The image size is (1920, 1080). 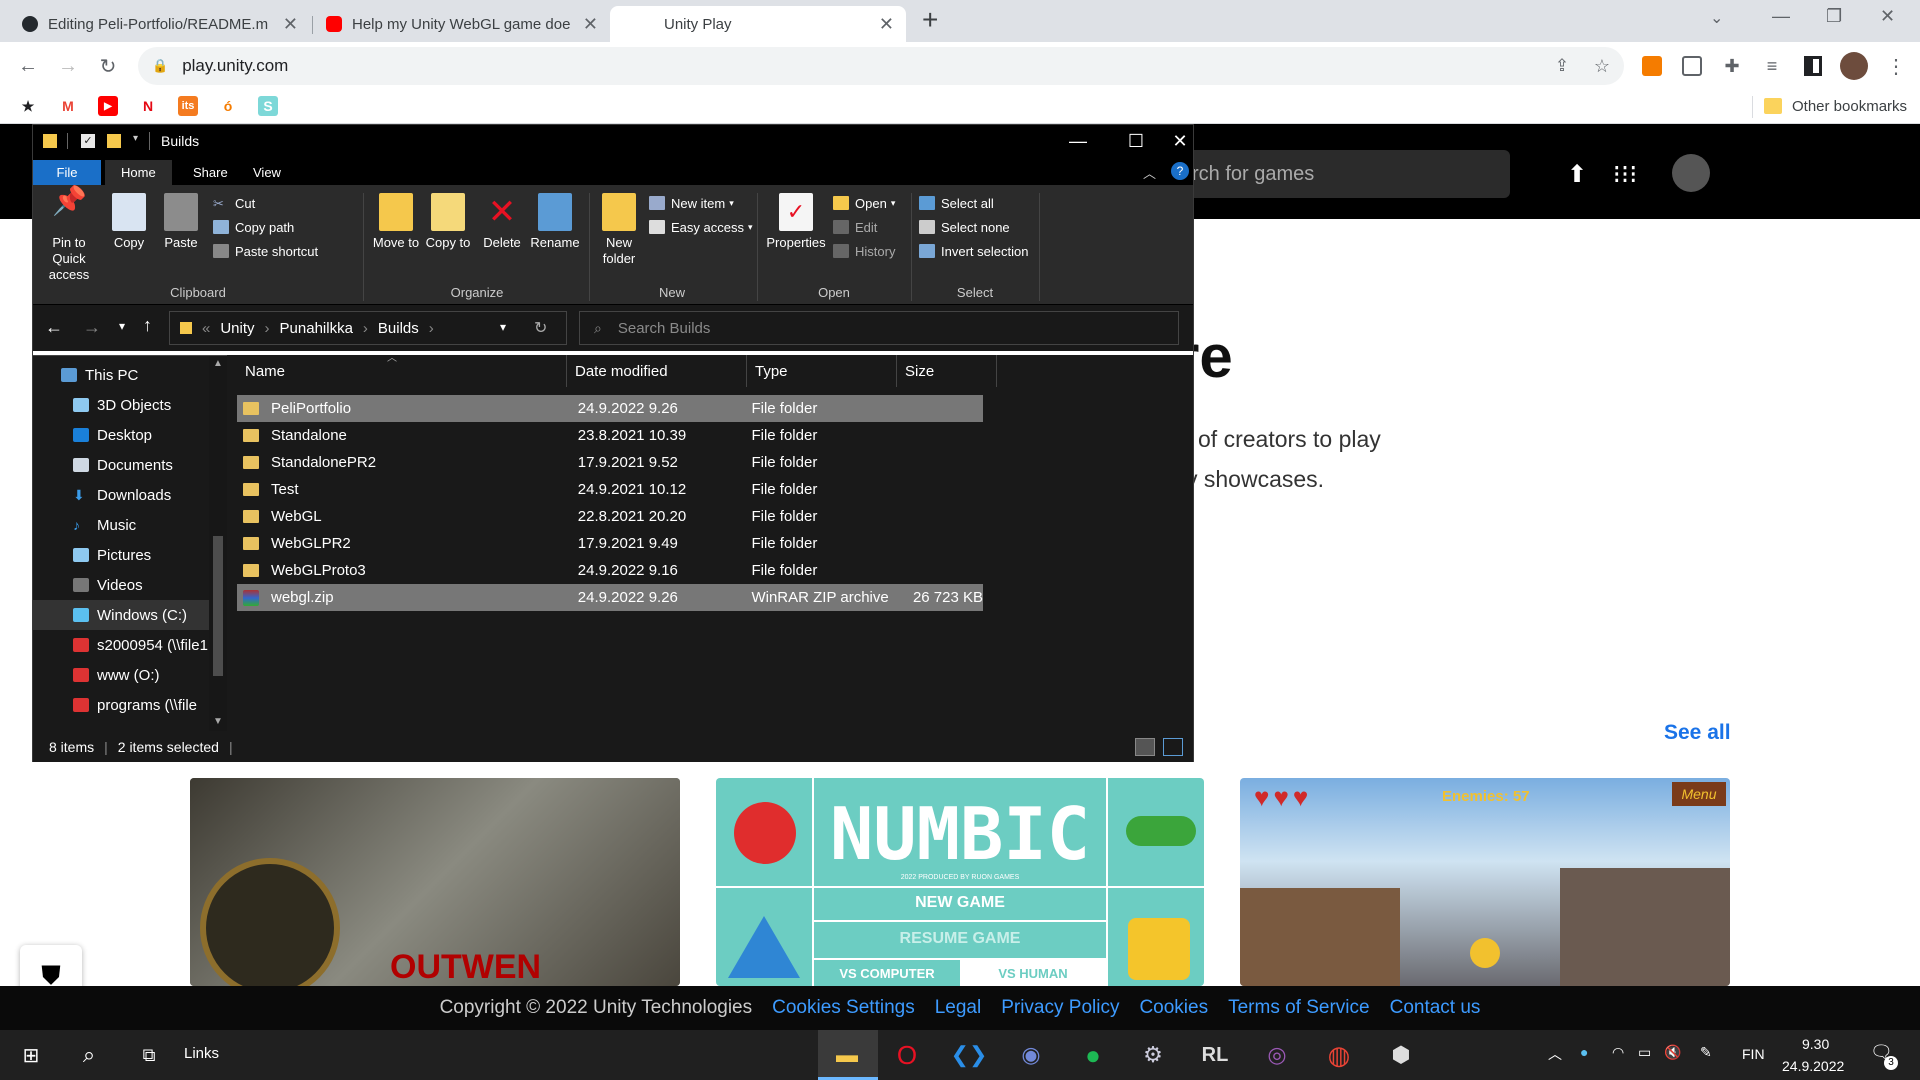 What do you see at coordinates (210, 172) in the screenshot?
I see `tab-share: Share` at bounding box center [210, 172].